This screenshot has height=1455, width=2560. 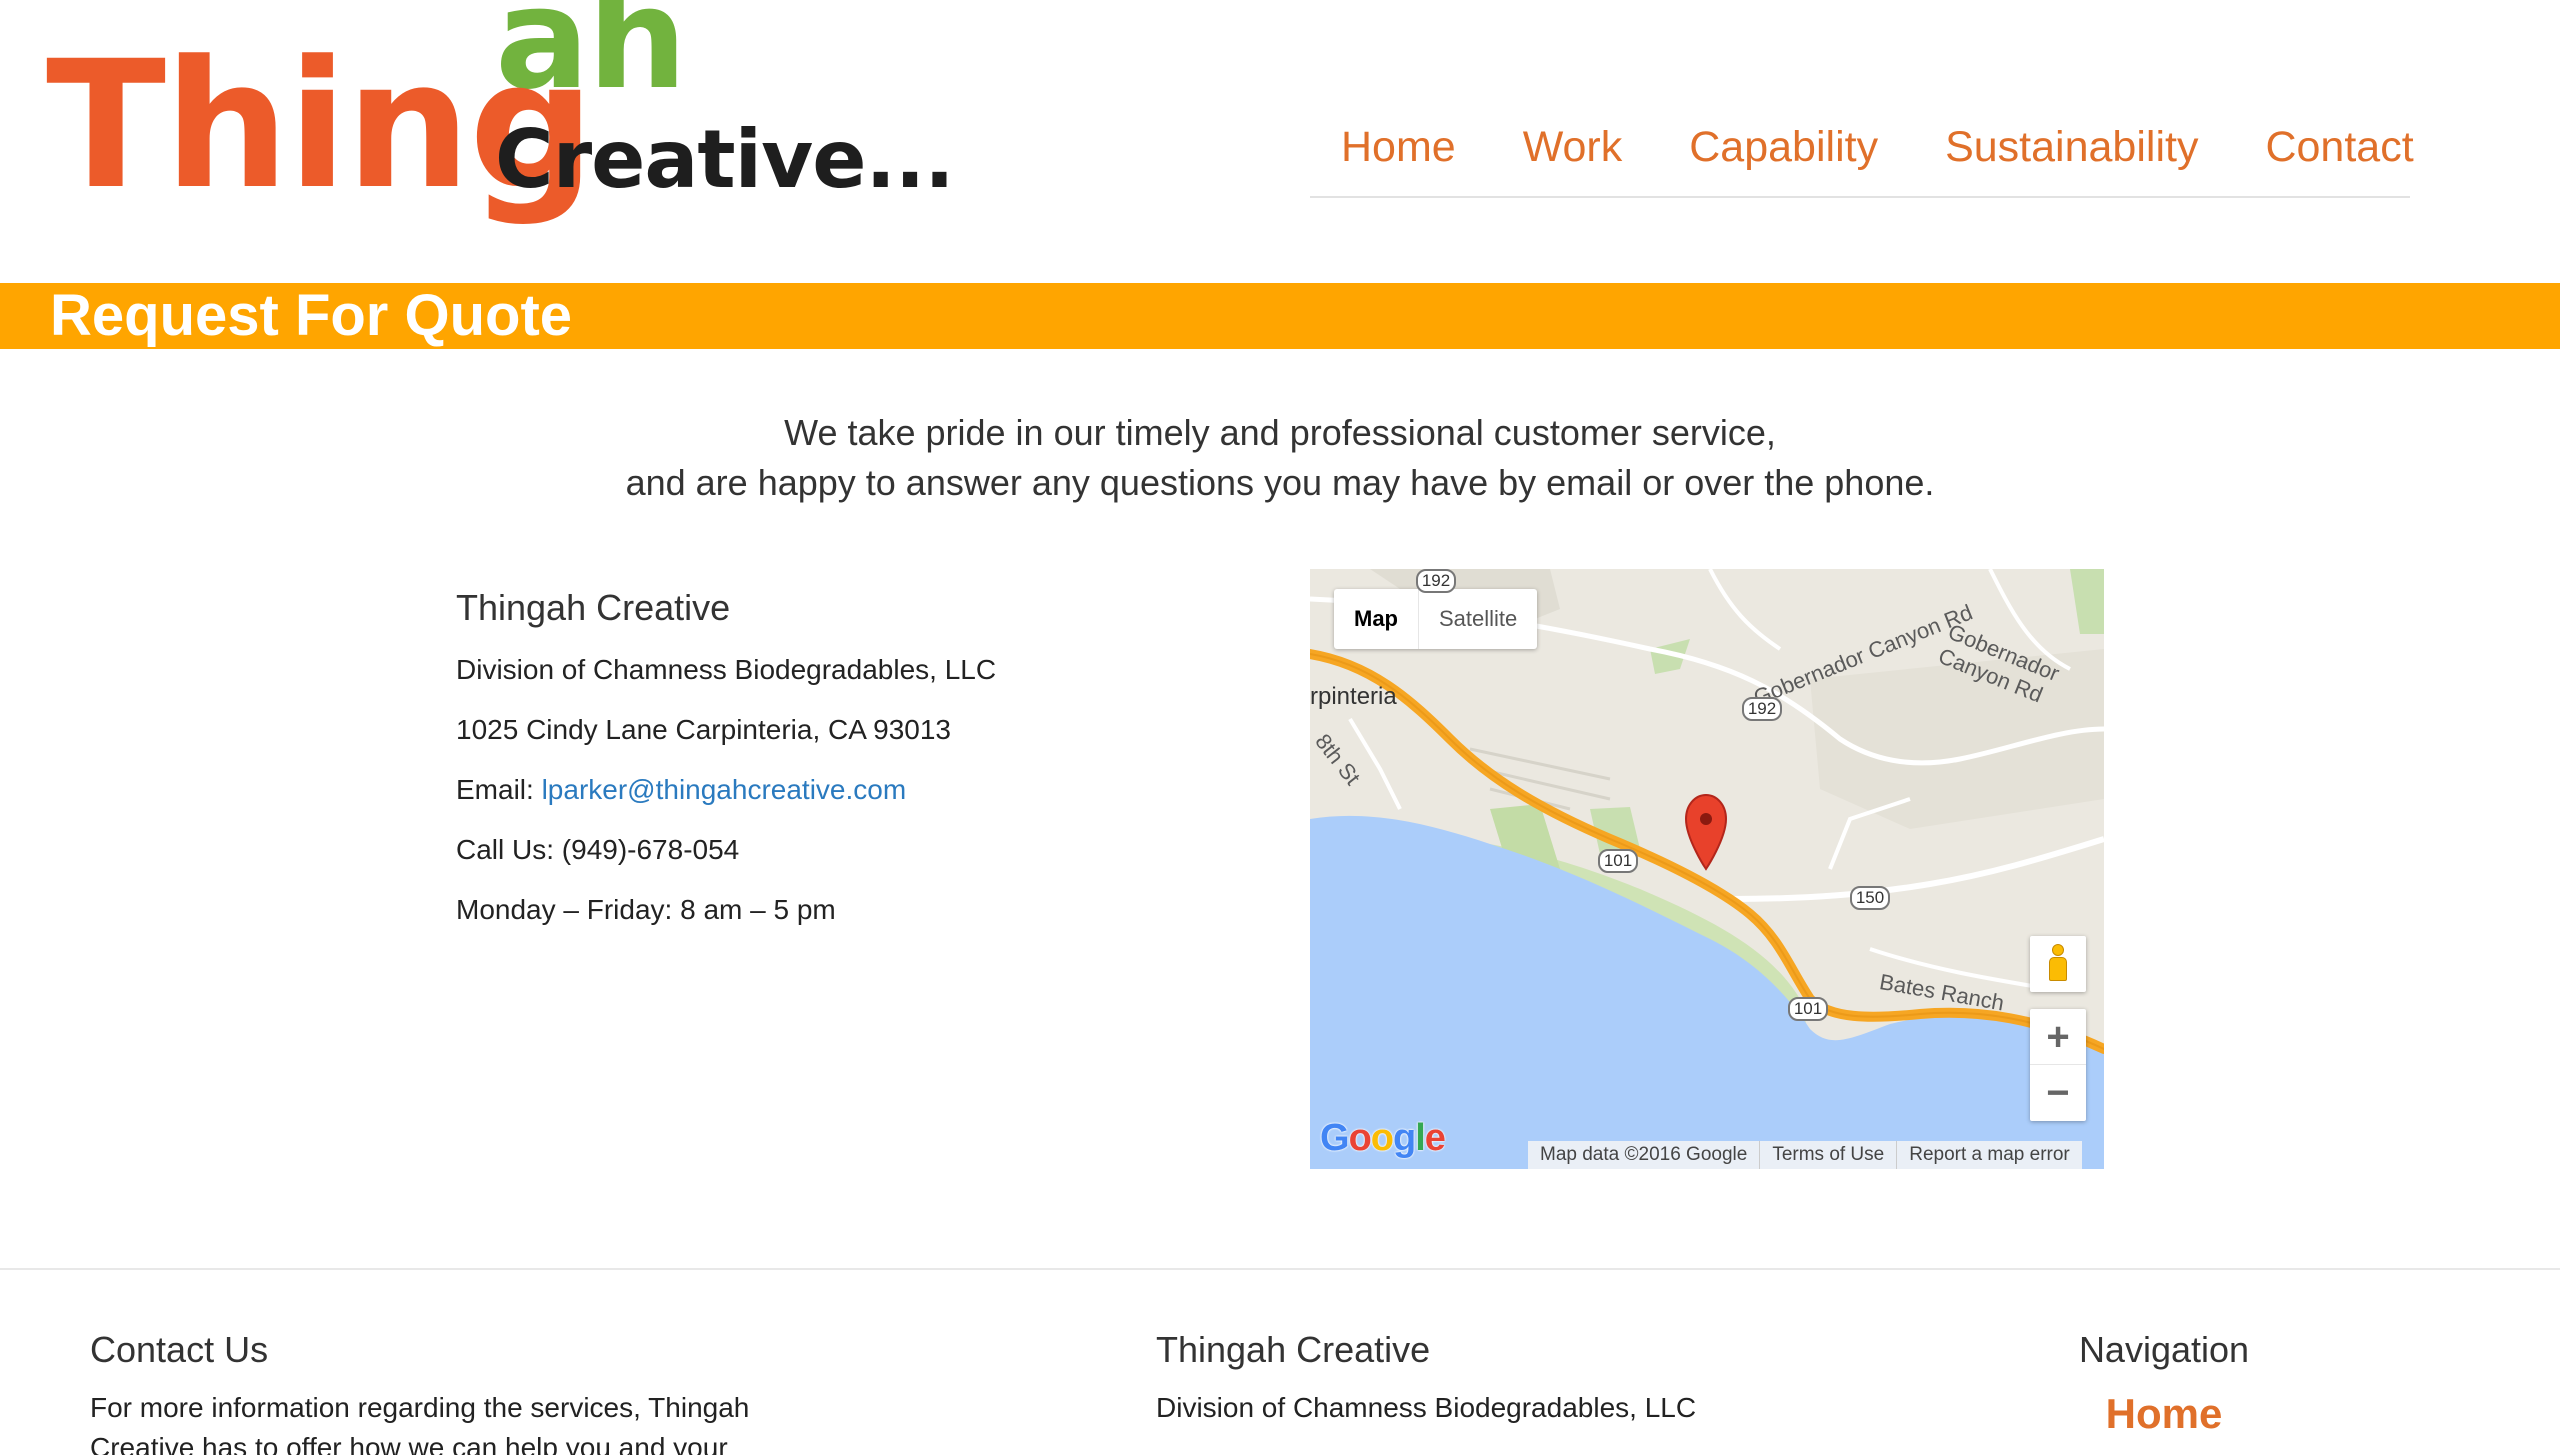 What do you see at coordinates (726, 669) in the screenshot?
I see `division-text: Division of Chamness Biodegradables, LLC` at bounding box center [726, 669].